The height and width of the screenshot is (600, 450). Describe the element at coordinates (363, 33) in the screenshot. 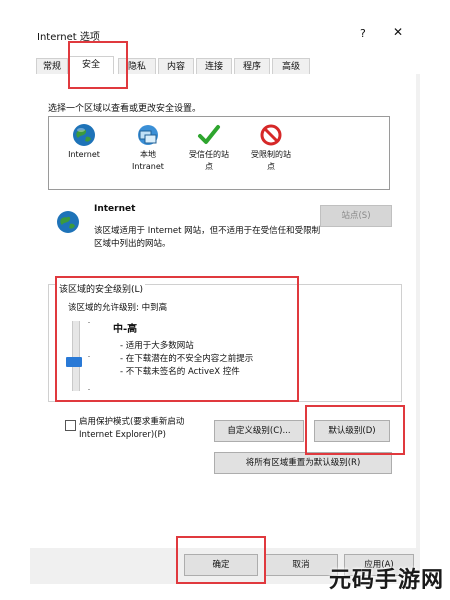

I see `help-button: ?` at that location.